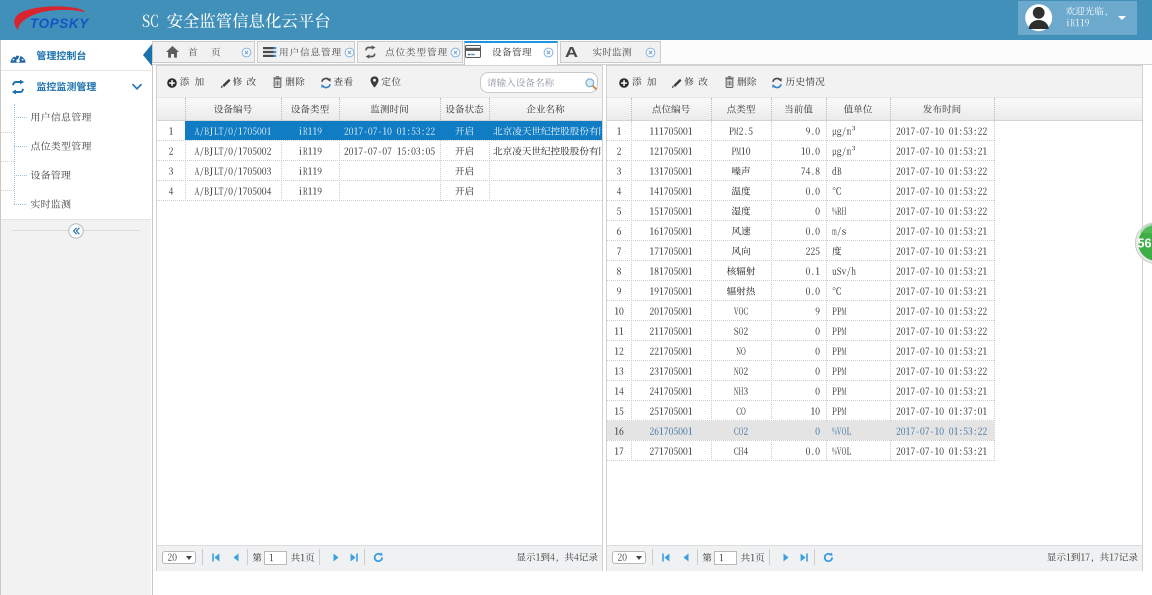 Image resolution: width=1152 pixels, height=595 pixels. I want to click on svg-text: 56, so click(1145, 244).